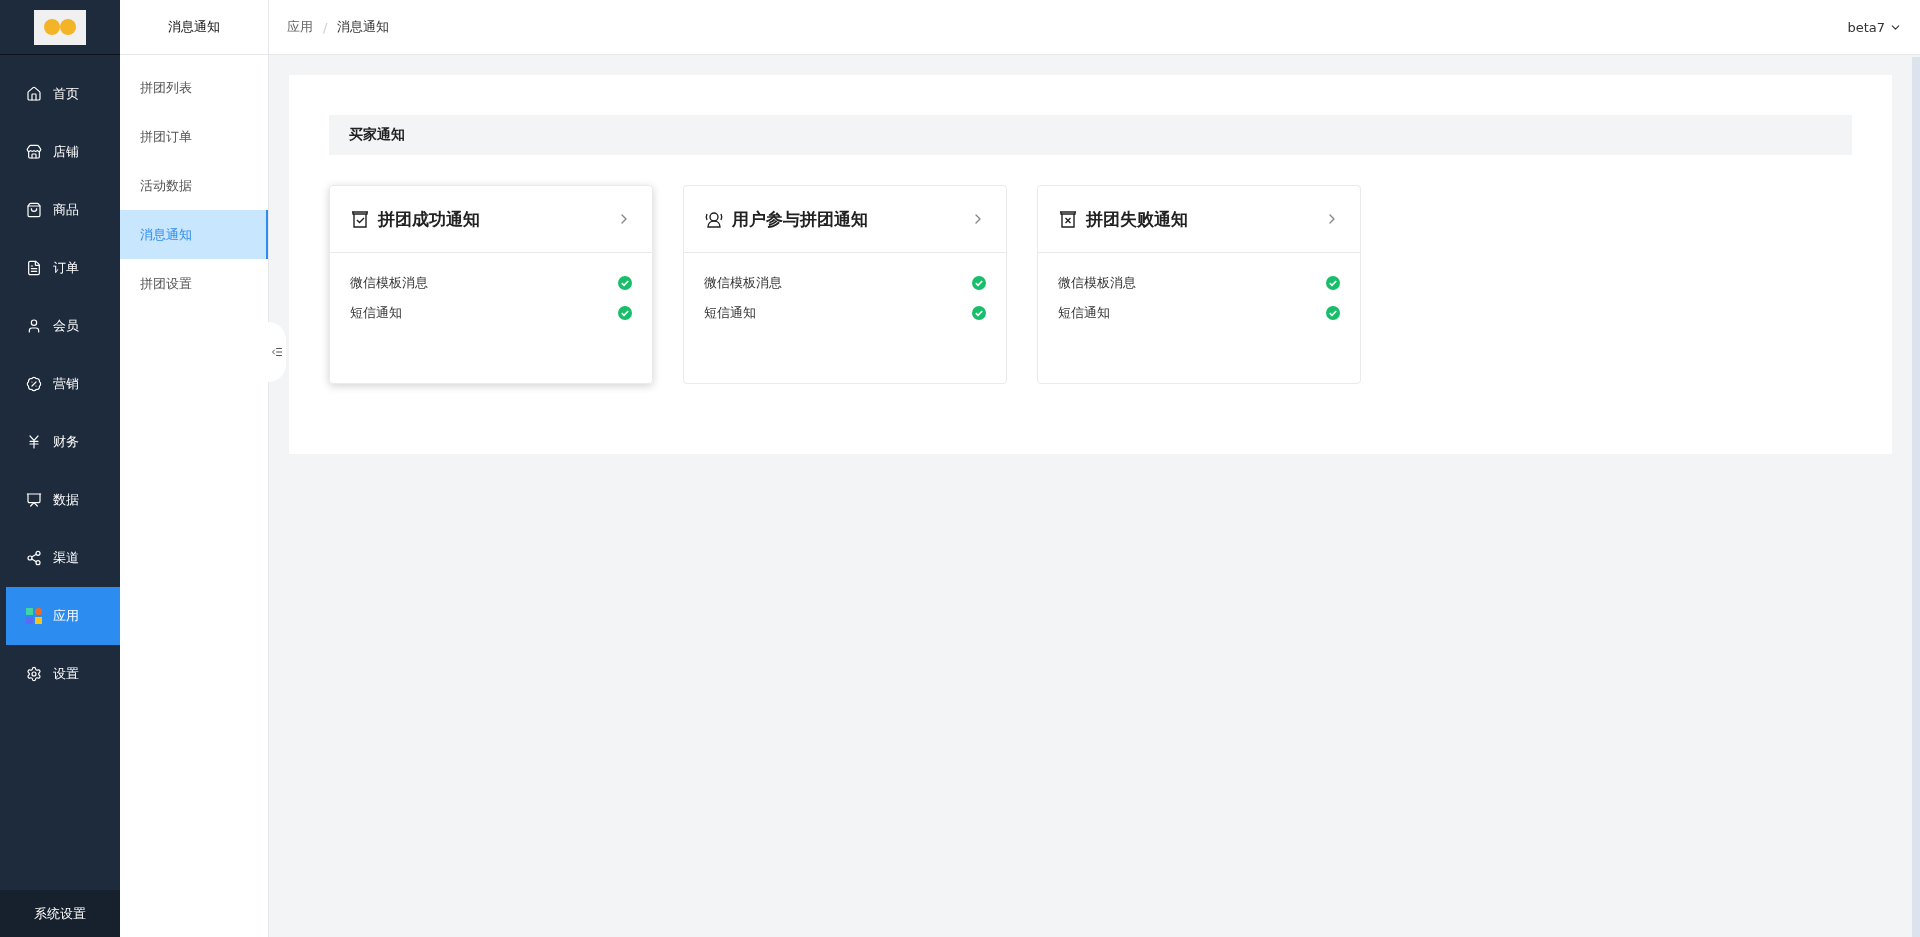 The image size is (1920, 937). Describe the element at coordinates (66, 500) in the screenshot. I see `nav-label: 数据` at that location.